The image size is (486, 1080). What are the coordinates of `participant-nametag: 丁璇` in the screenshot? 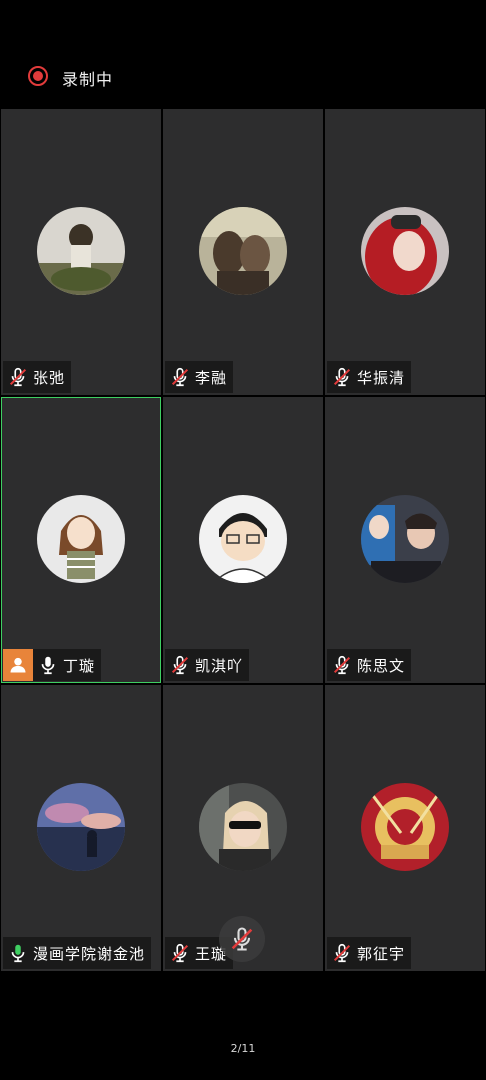 It's located at (67, 665).